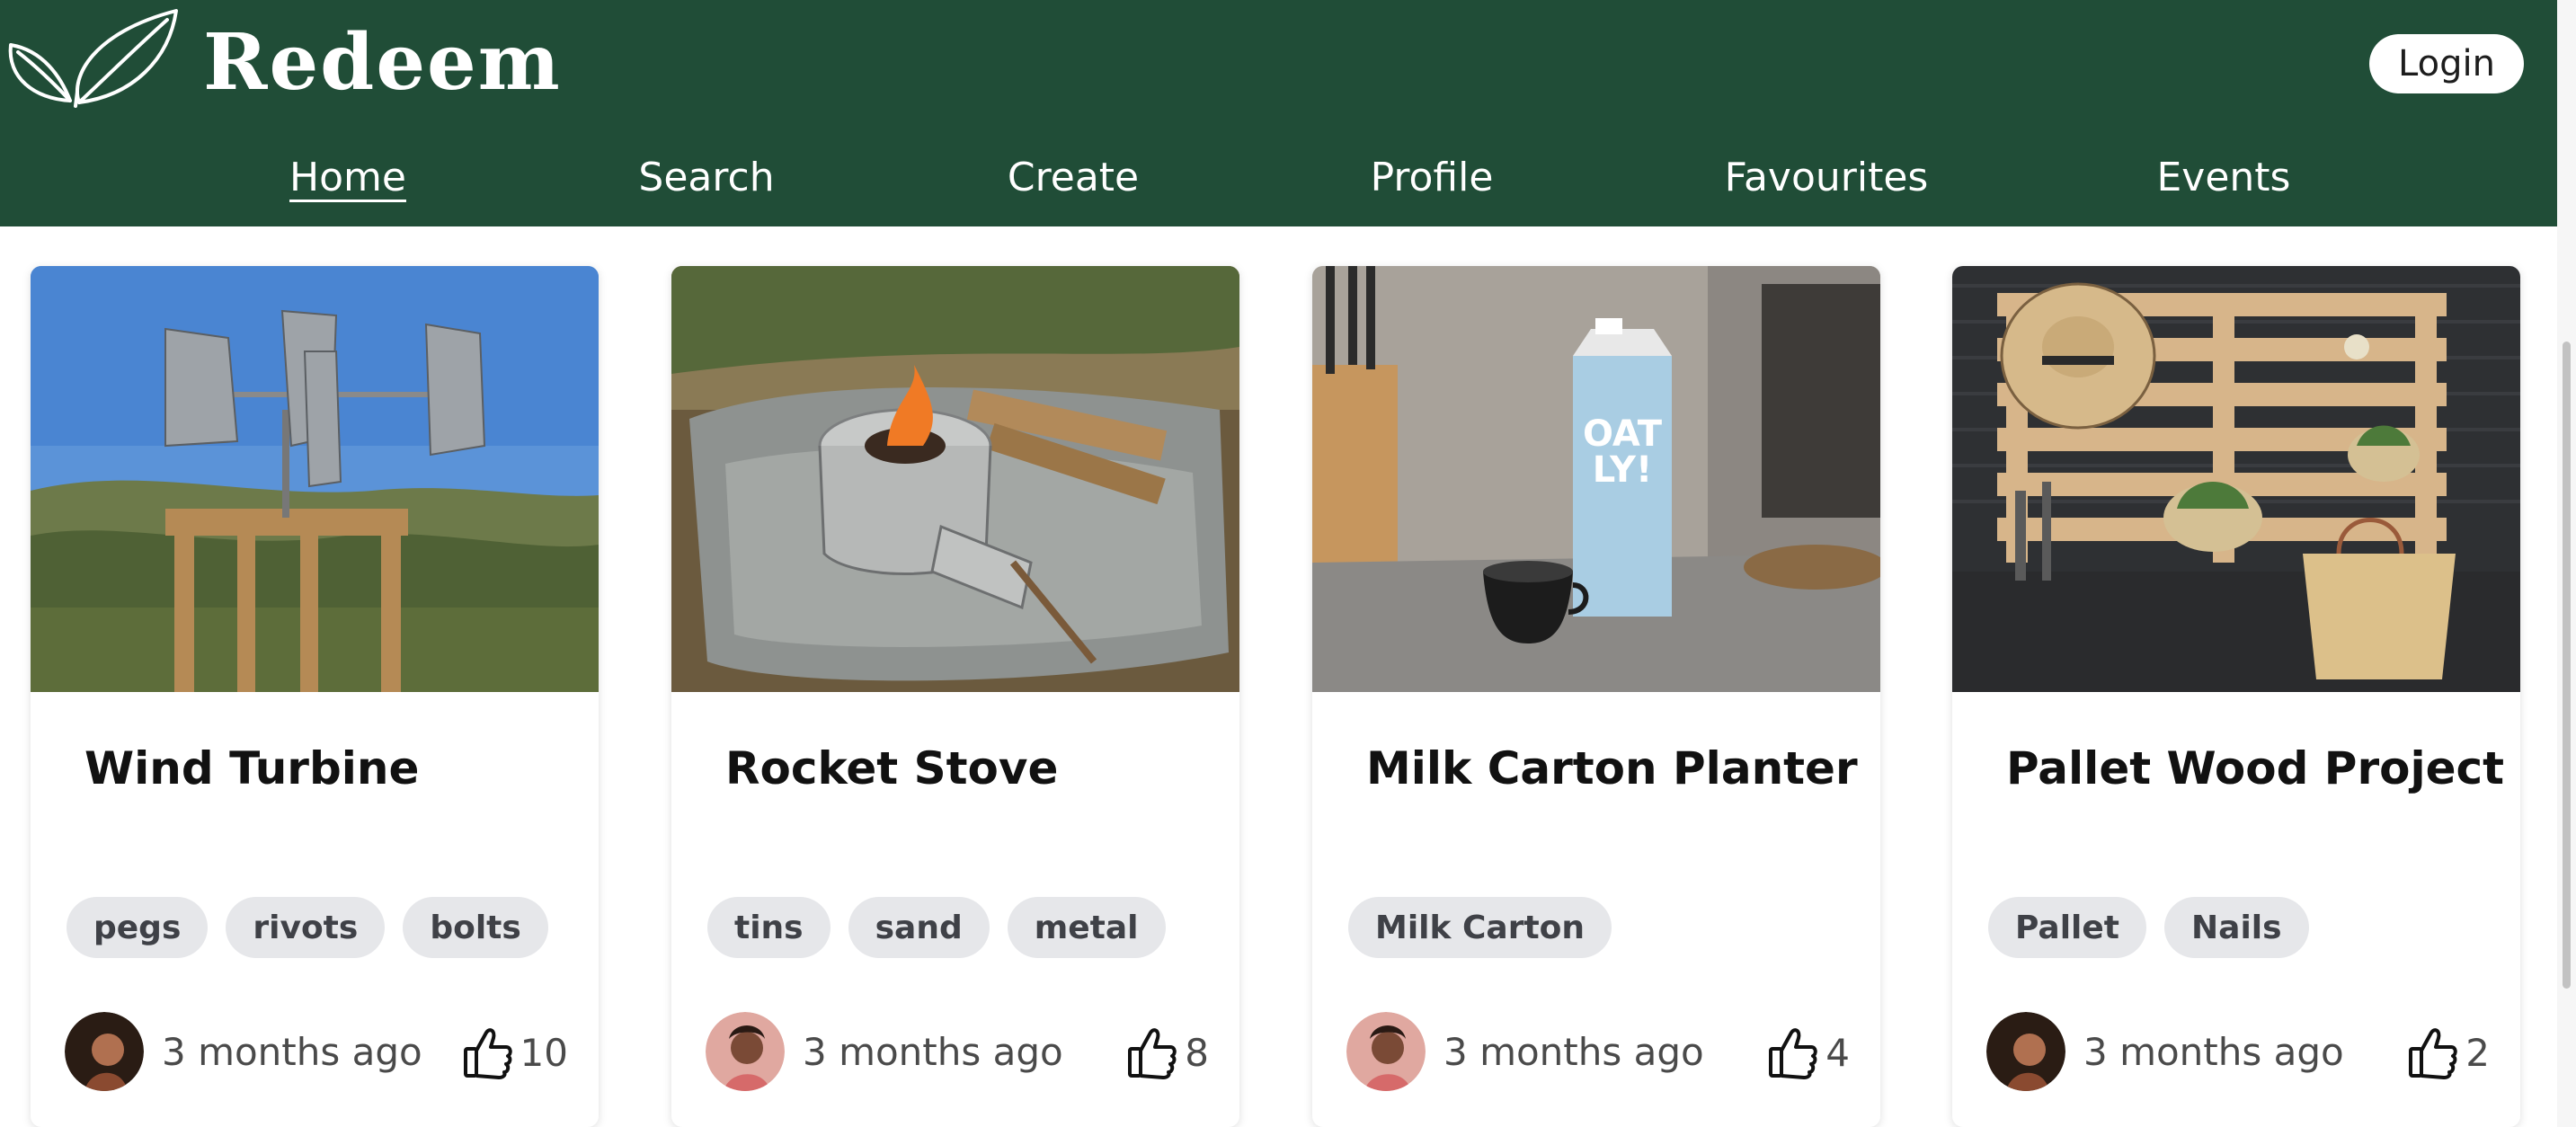 The height and width of the screenshot is (1127, 2576). I want to click on card-title: Milk Carton Planter, so click(1612, 768).